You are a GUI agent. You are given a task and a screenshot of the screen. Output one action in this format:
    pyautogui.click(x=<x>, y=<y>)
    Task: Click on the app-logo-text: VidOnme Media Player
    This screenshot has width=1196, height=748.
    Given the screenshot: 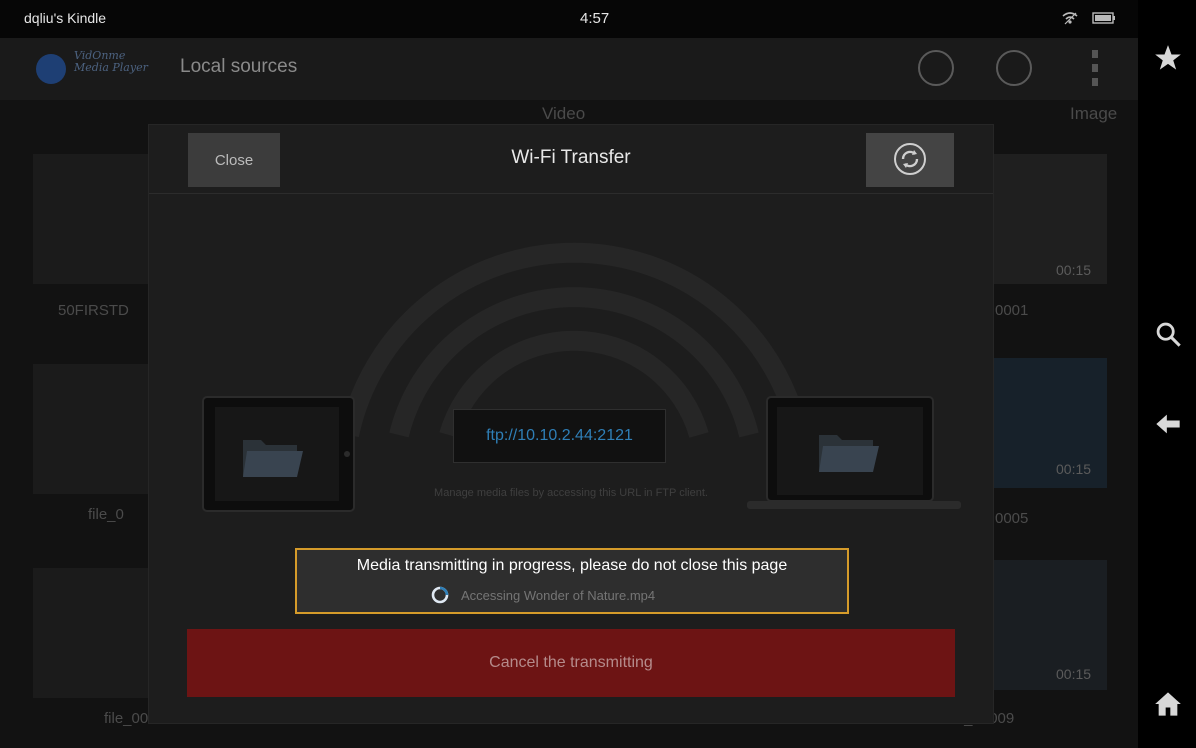 What is the action you would take?
    pyautogui.click(x=111, y=62)
    